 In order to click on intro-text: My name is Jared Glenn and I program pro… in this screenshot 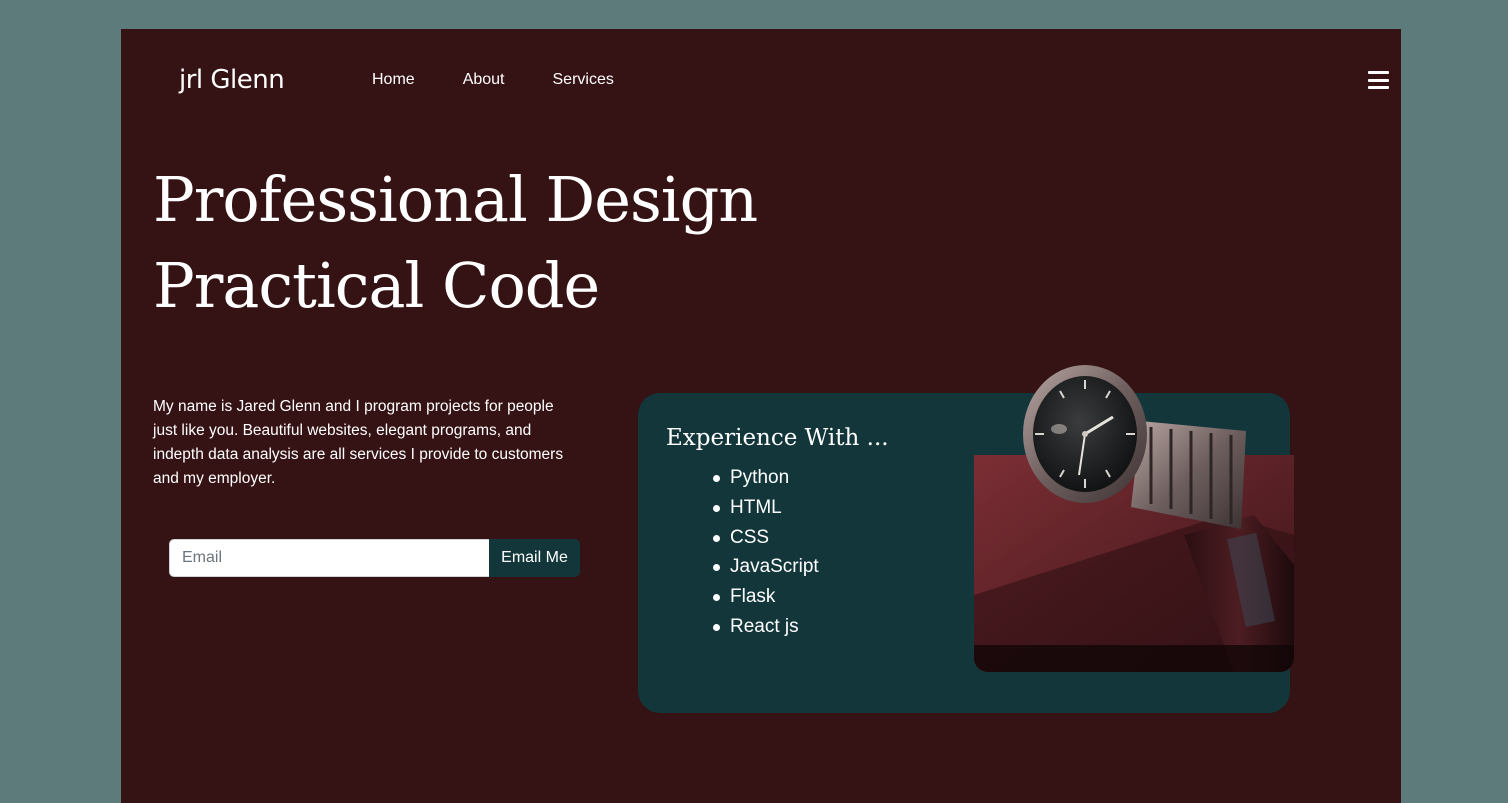, I will do `click(358, 442)`.